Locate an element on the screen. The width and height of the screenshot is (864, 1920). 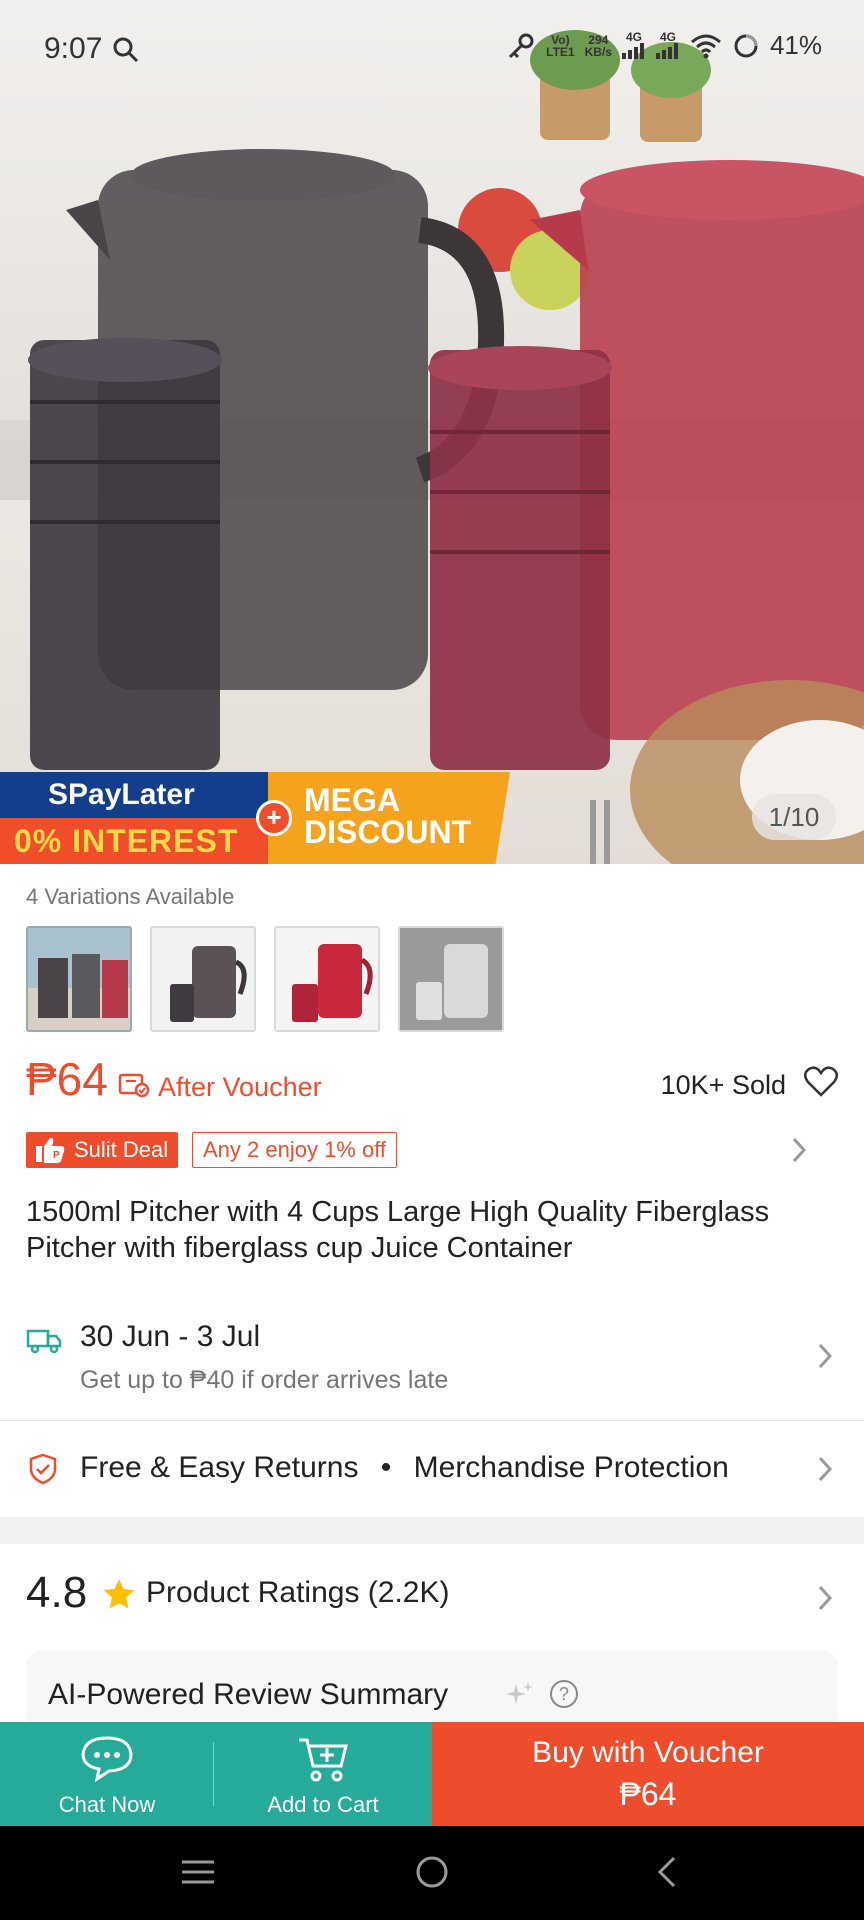
merchandise-protection-label: Merchandise Protection is located at coordinates (571, 1467).